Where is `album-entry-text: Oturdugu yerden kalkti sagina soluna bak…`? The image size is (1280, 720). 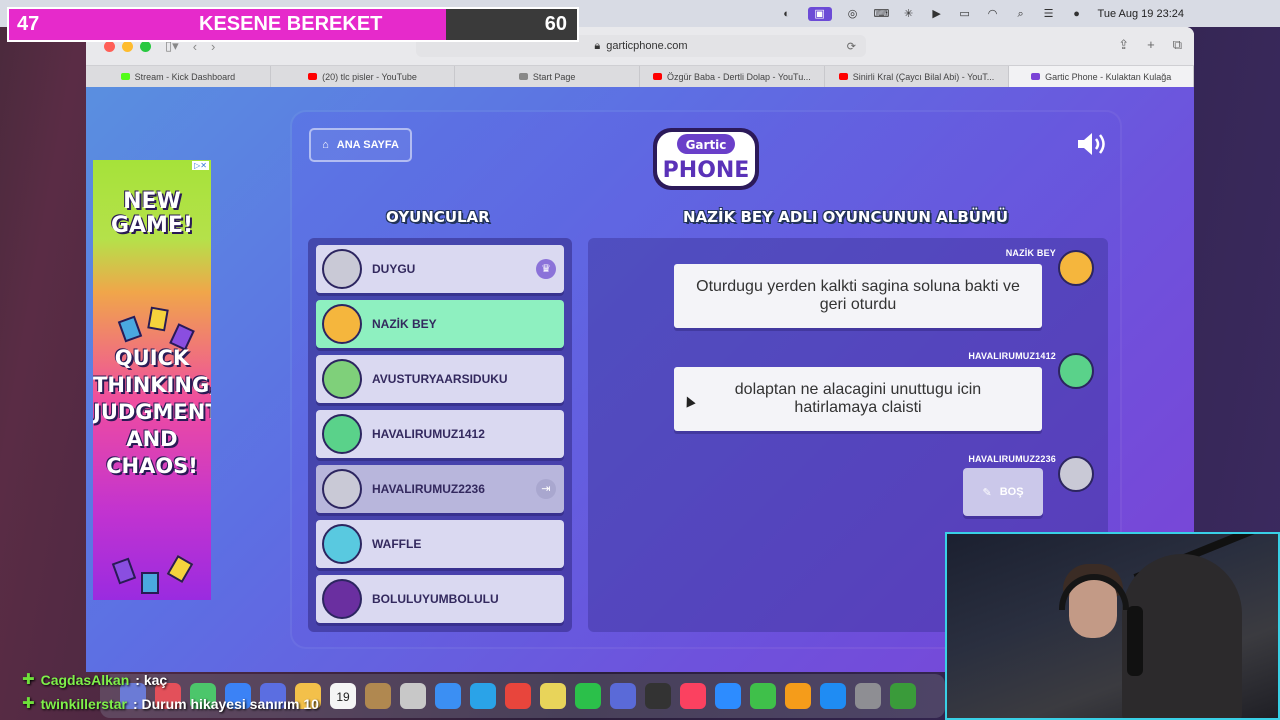 album-entry-text: Oturdugu yerden kalkti sagina soluna bak… is located at coordinates (858, 296).